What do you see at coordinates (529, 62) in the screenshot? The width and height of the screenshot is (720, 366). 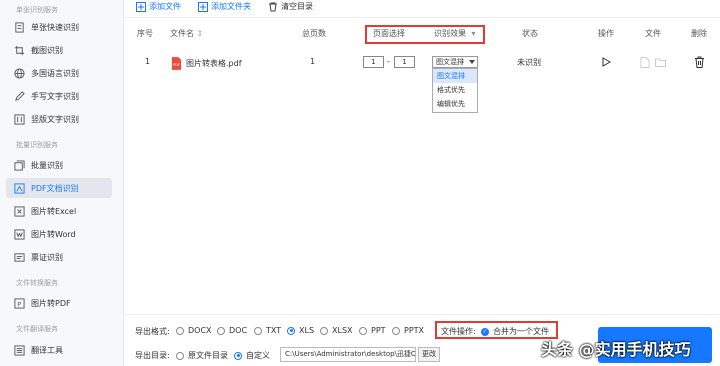 I see `row-status: 未识别` at bounding box center [529, 62].